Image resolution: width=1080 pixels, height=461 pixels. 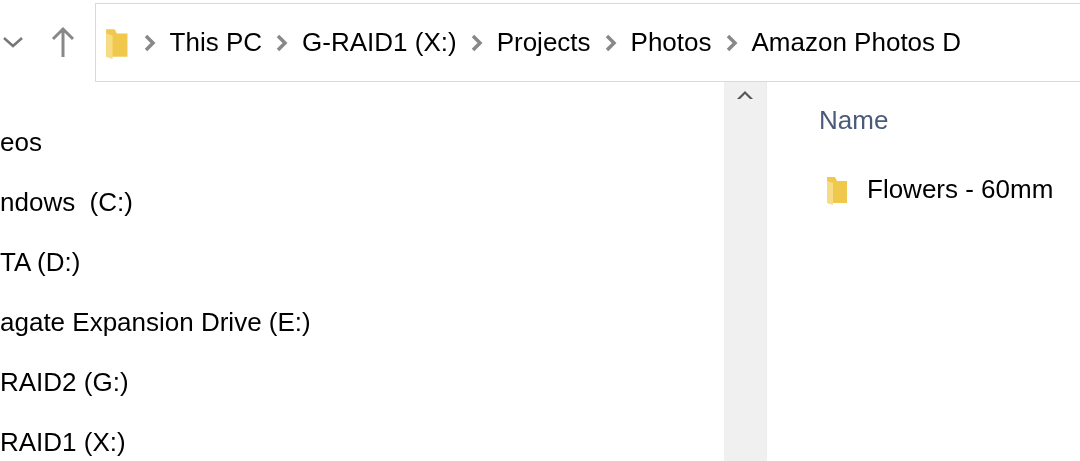 What do you see at coordinates (63, 42) in the screenshot?
I see `up-arrow-icon` at bounding box center [63, 42].